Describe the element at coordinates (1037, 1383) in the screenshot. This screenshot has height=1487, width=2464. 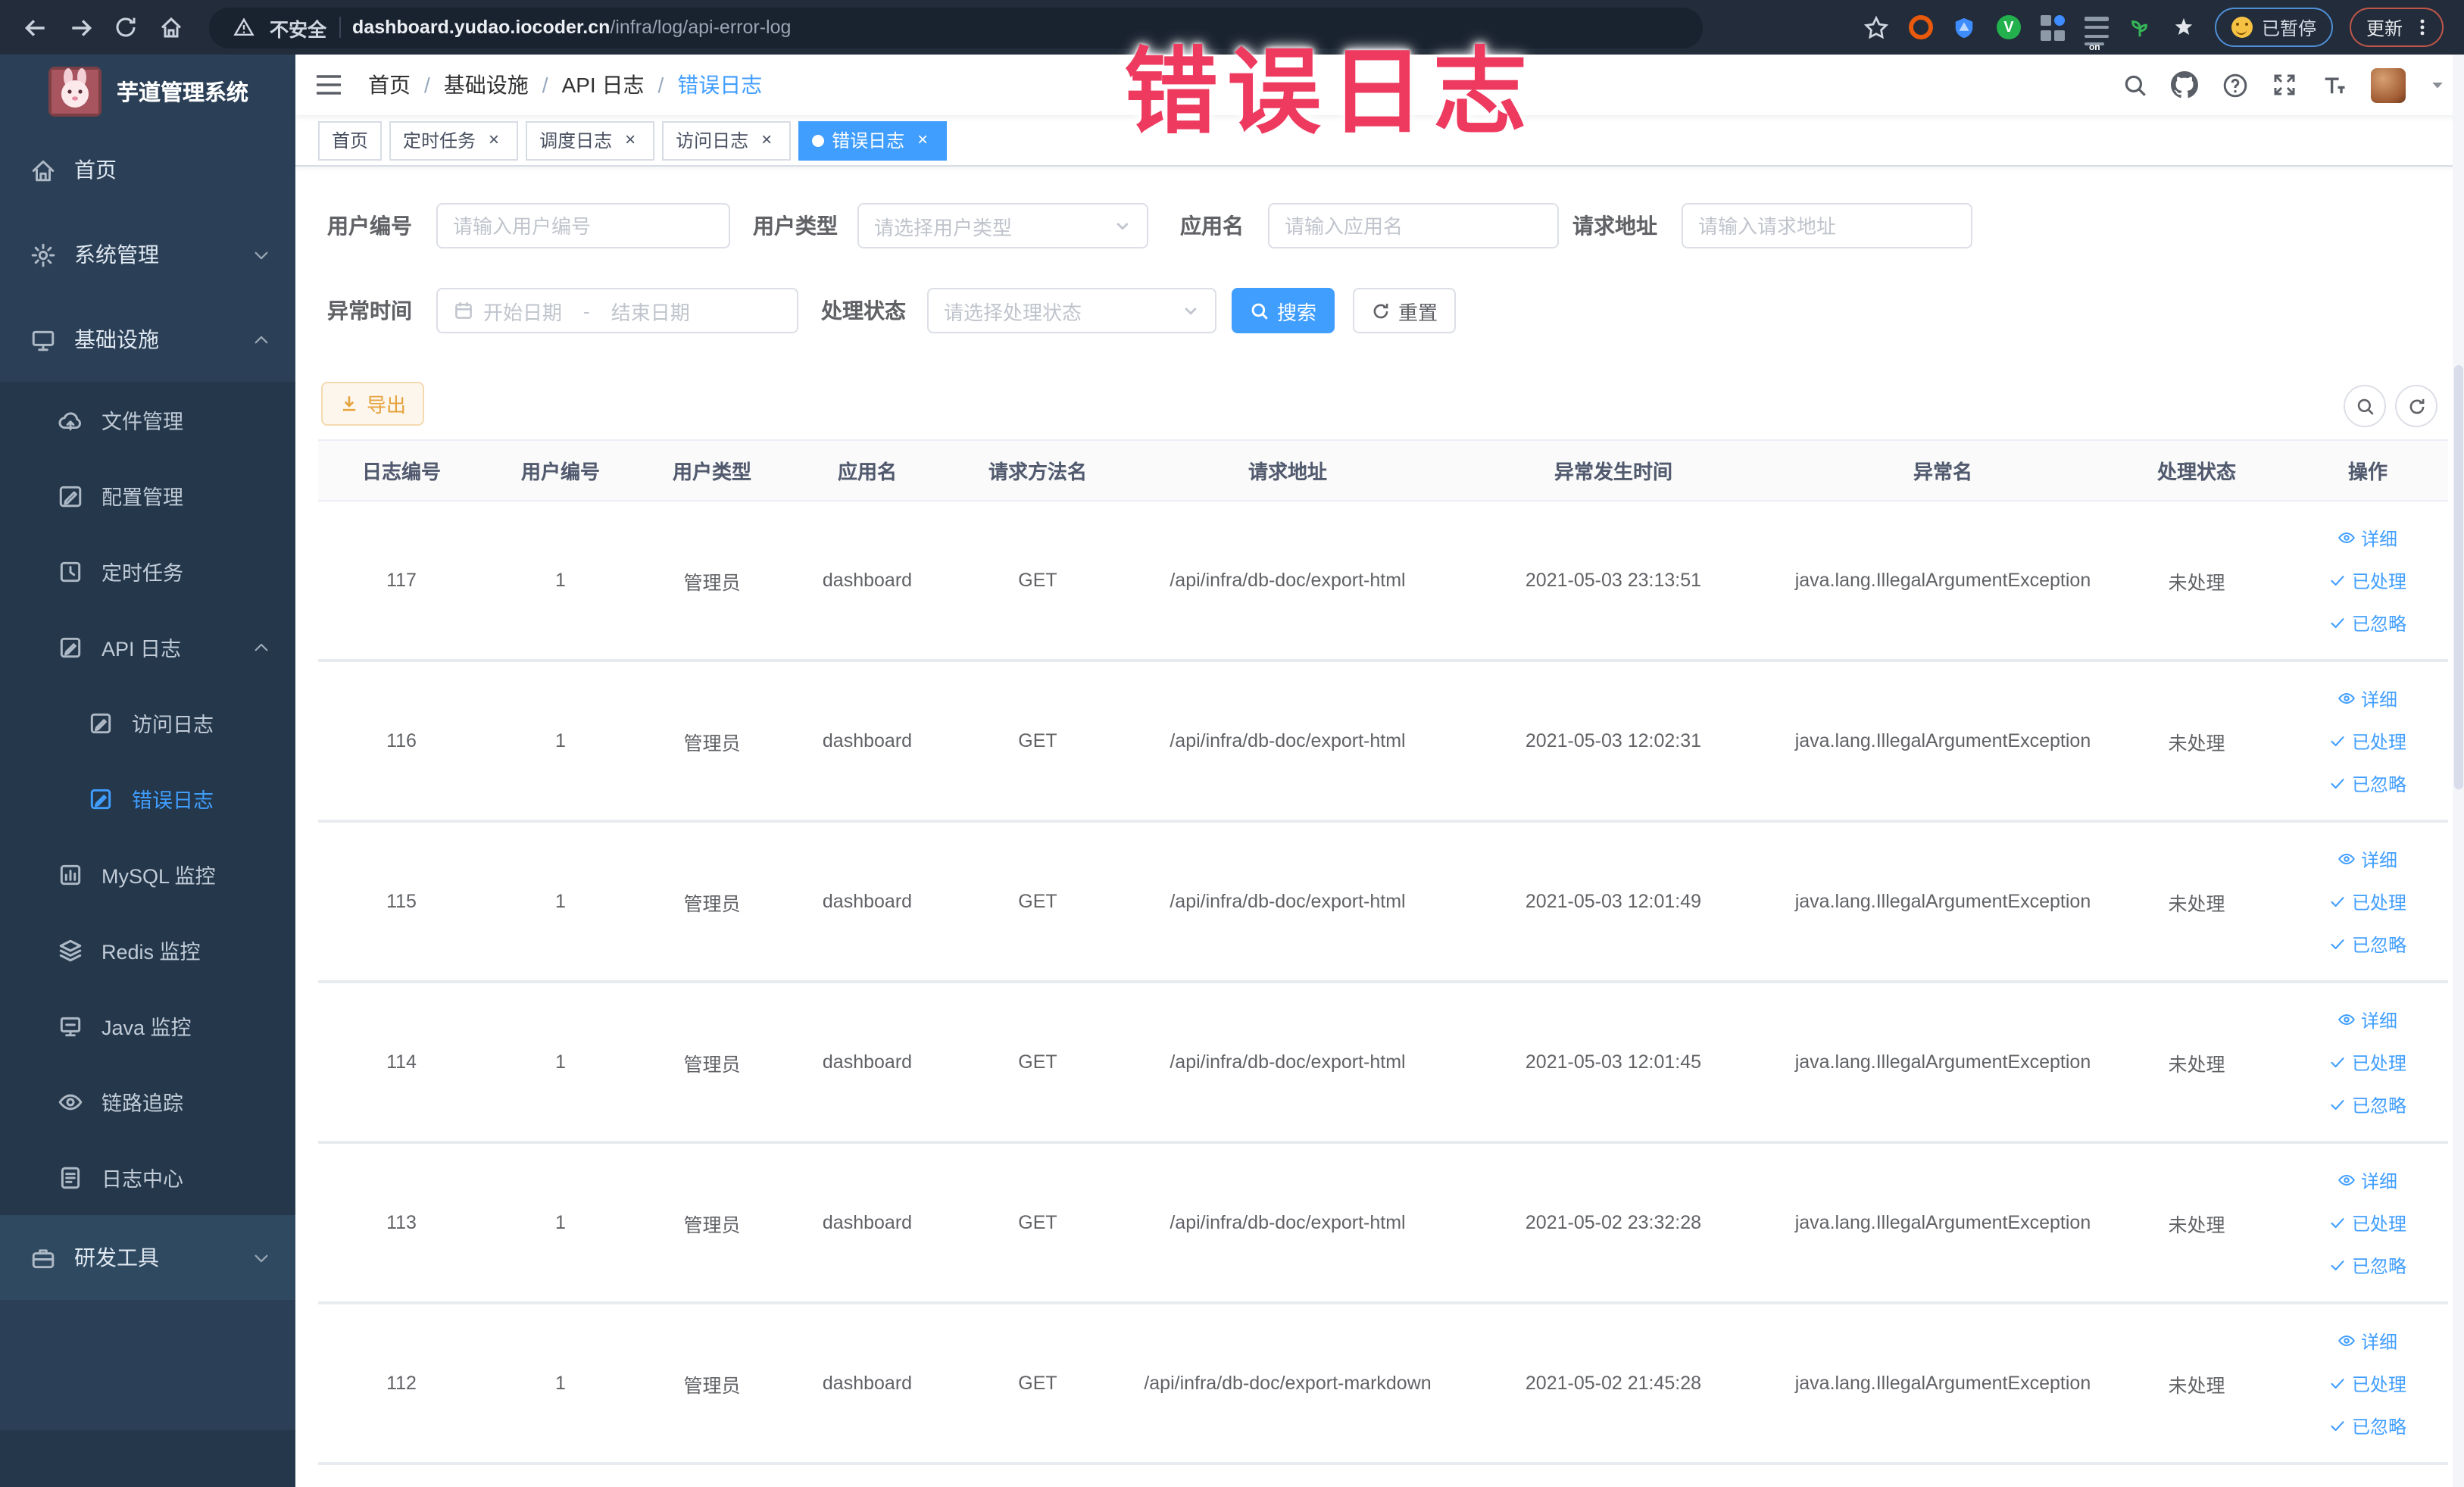
I see `cell-method: GET` at that location.